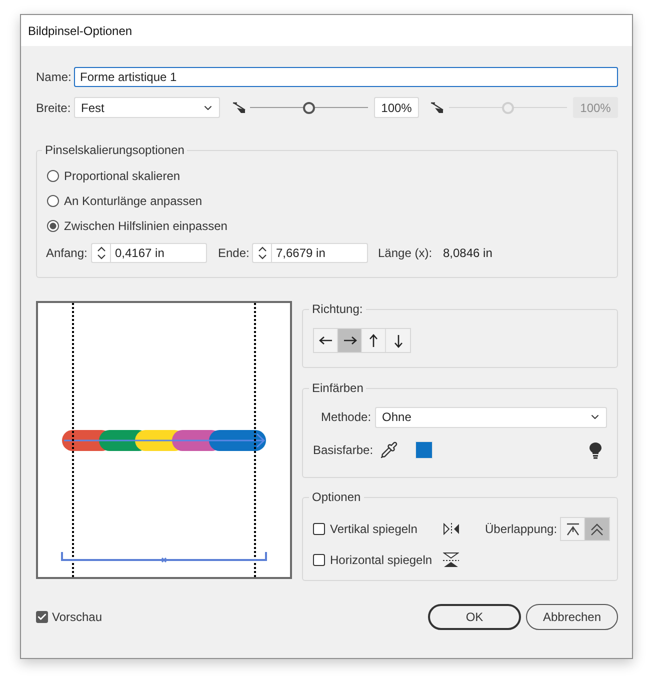 Image resolution: width=653 pixels, height=678 pixels. I want to click on checkbox-label: Vorschau, so click(77, 617).